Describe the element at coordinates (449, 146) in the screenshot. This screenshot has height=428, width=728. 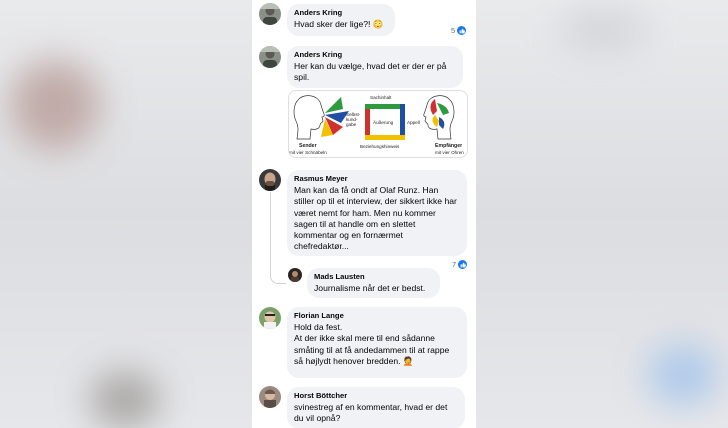
I see `diagram-receiver-label: Empfänger` at that location.